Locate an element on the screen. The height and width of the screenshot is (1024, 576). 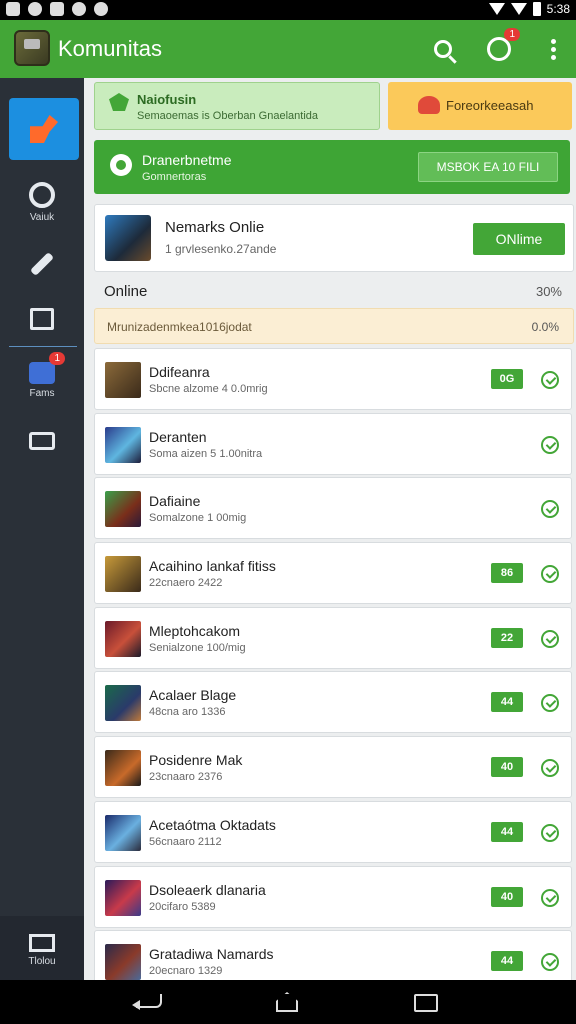
search-icon is located at coordinates (443, 49).